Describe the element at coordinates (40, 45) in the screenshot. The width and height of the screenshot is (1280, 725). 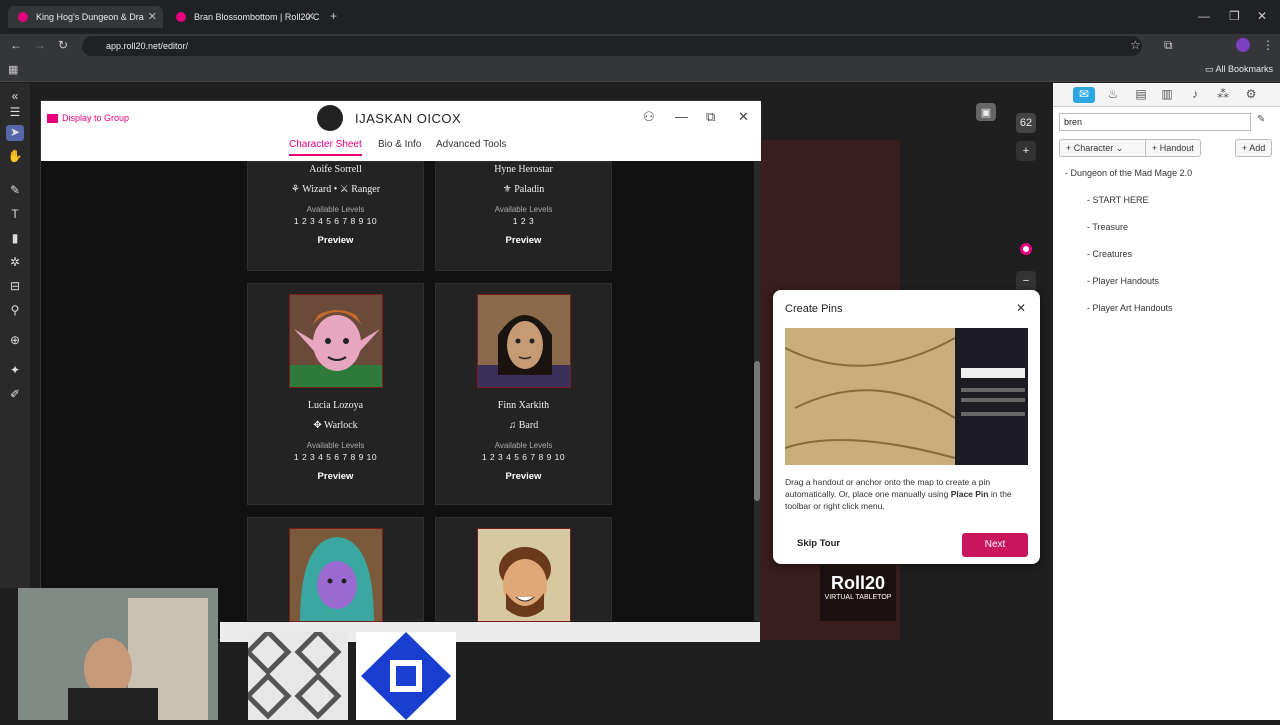
I see `forward-icon: →` at that location.